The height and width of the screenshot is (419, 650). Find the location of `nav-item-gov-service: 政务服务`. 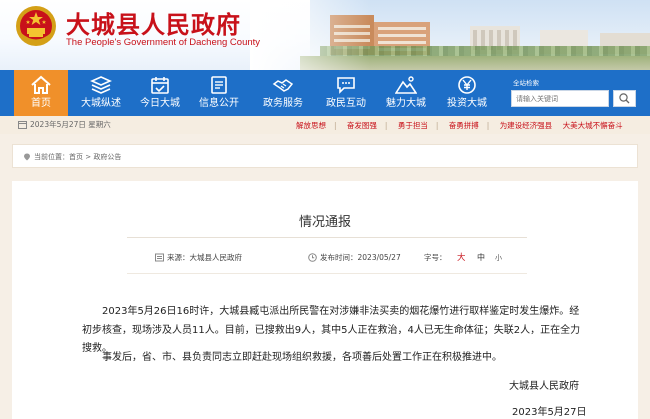

nav-item-gov-service: 政务服务 is located at coordinates (283, 93).